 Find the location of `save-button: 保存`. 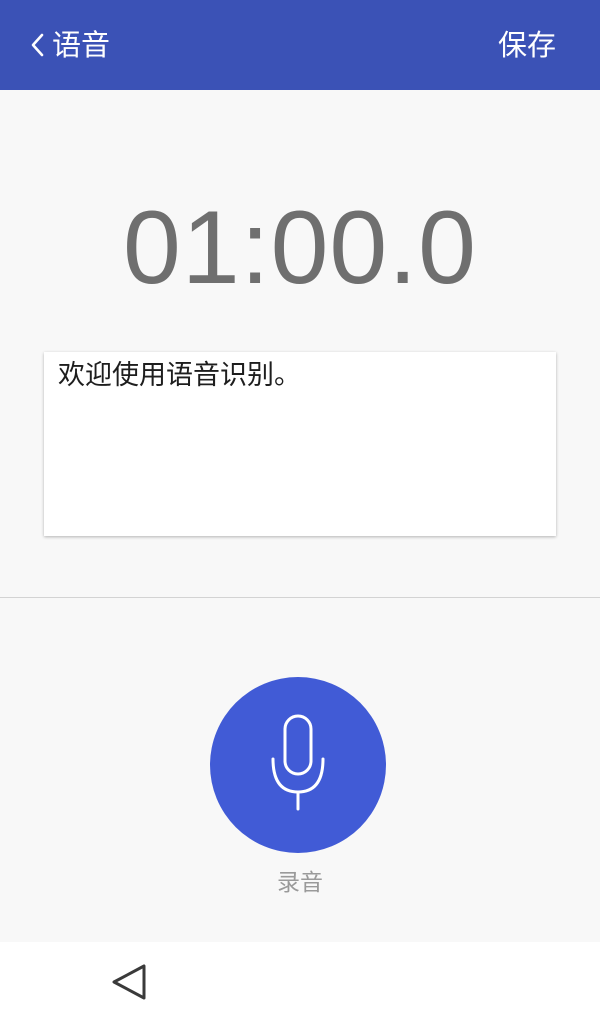

save-button: 保存 is located at coordinates (527, 45).